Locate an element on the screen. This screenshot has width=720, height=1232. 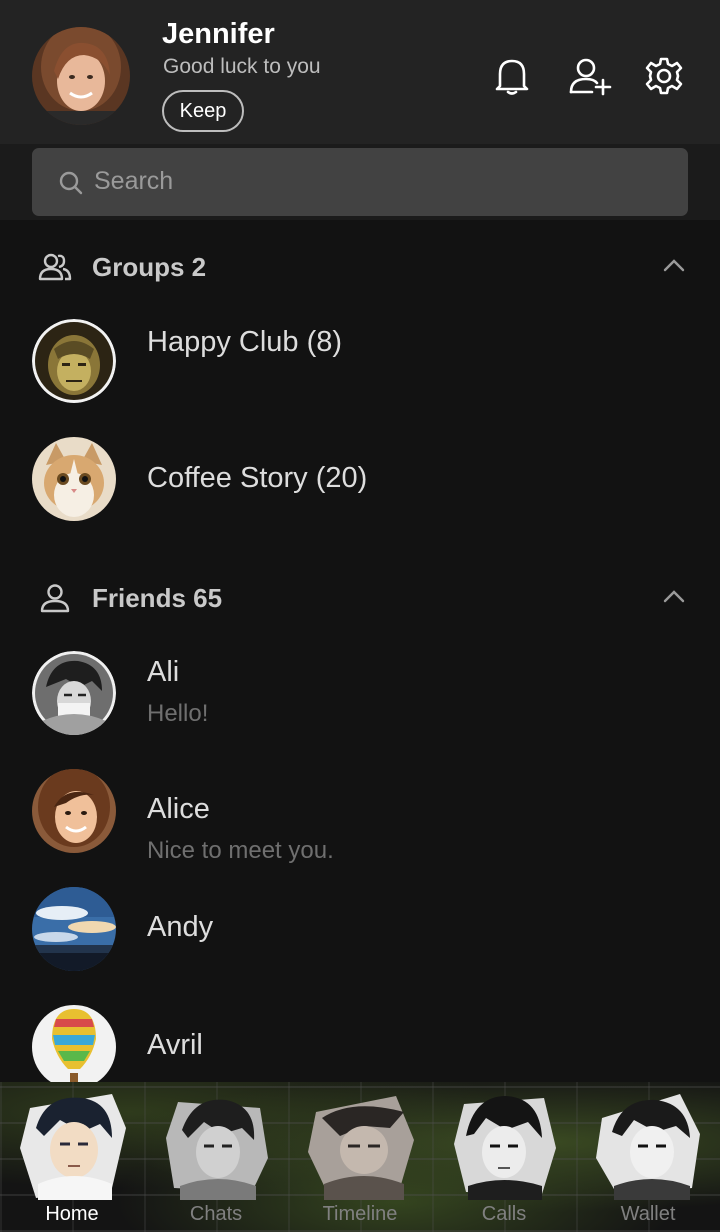
nav-home: Home is located at coordinates (72, 1157).